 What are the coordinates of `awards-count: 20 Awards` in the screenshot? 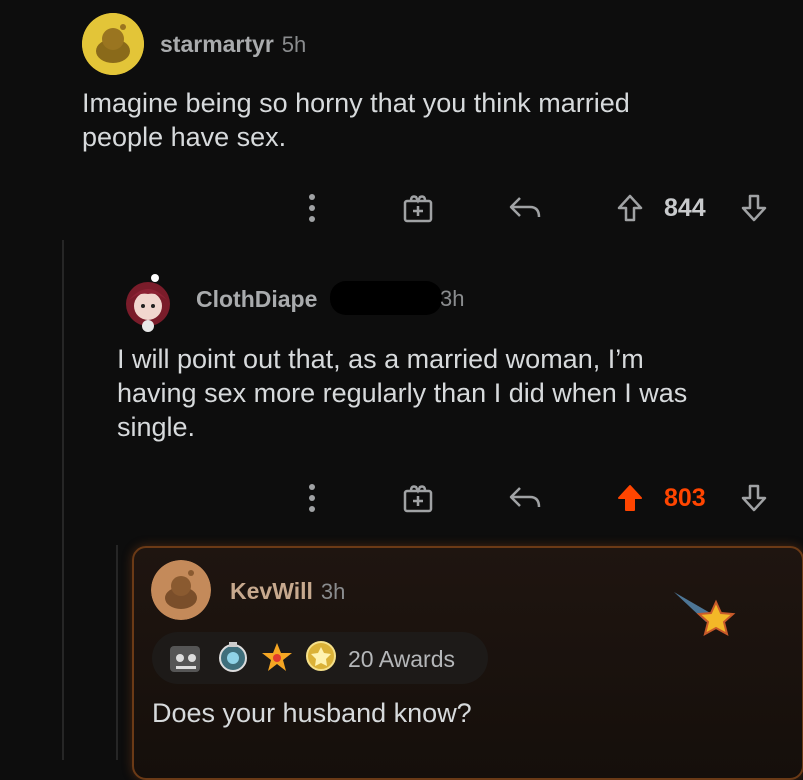 It's located at (401, 659).